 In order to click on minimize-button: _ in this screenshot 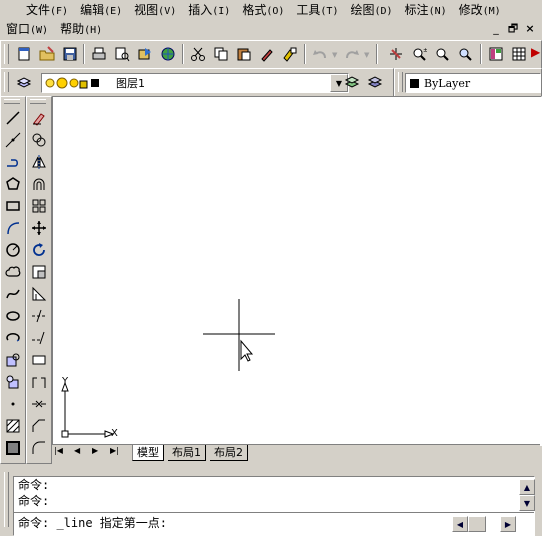, I will do `click(496, 28)`.